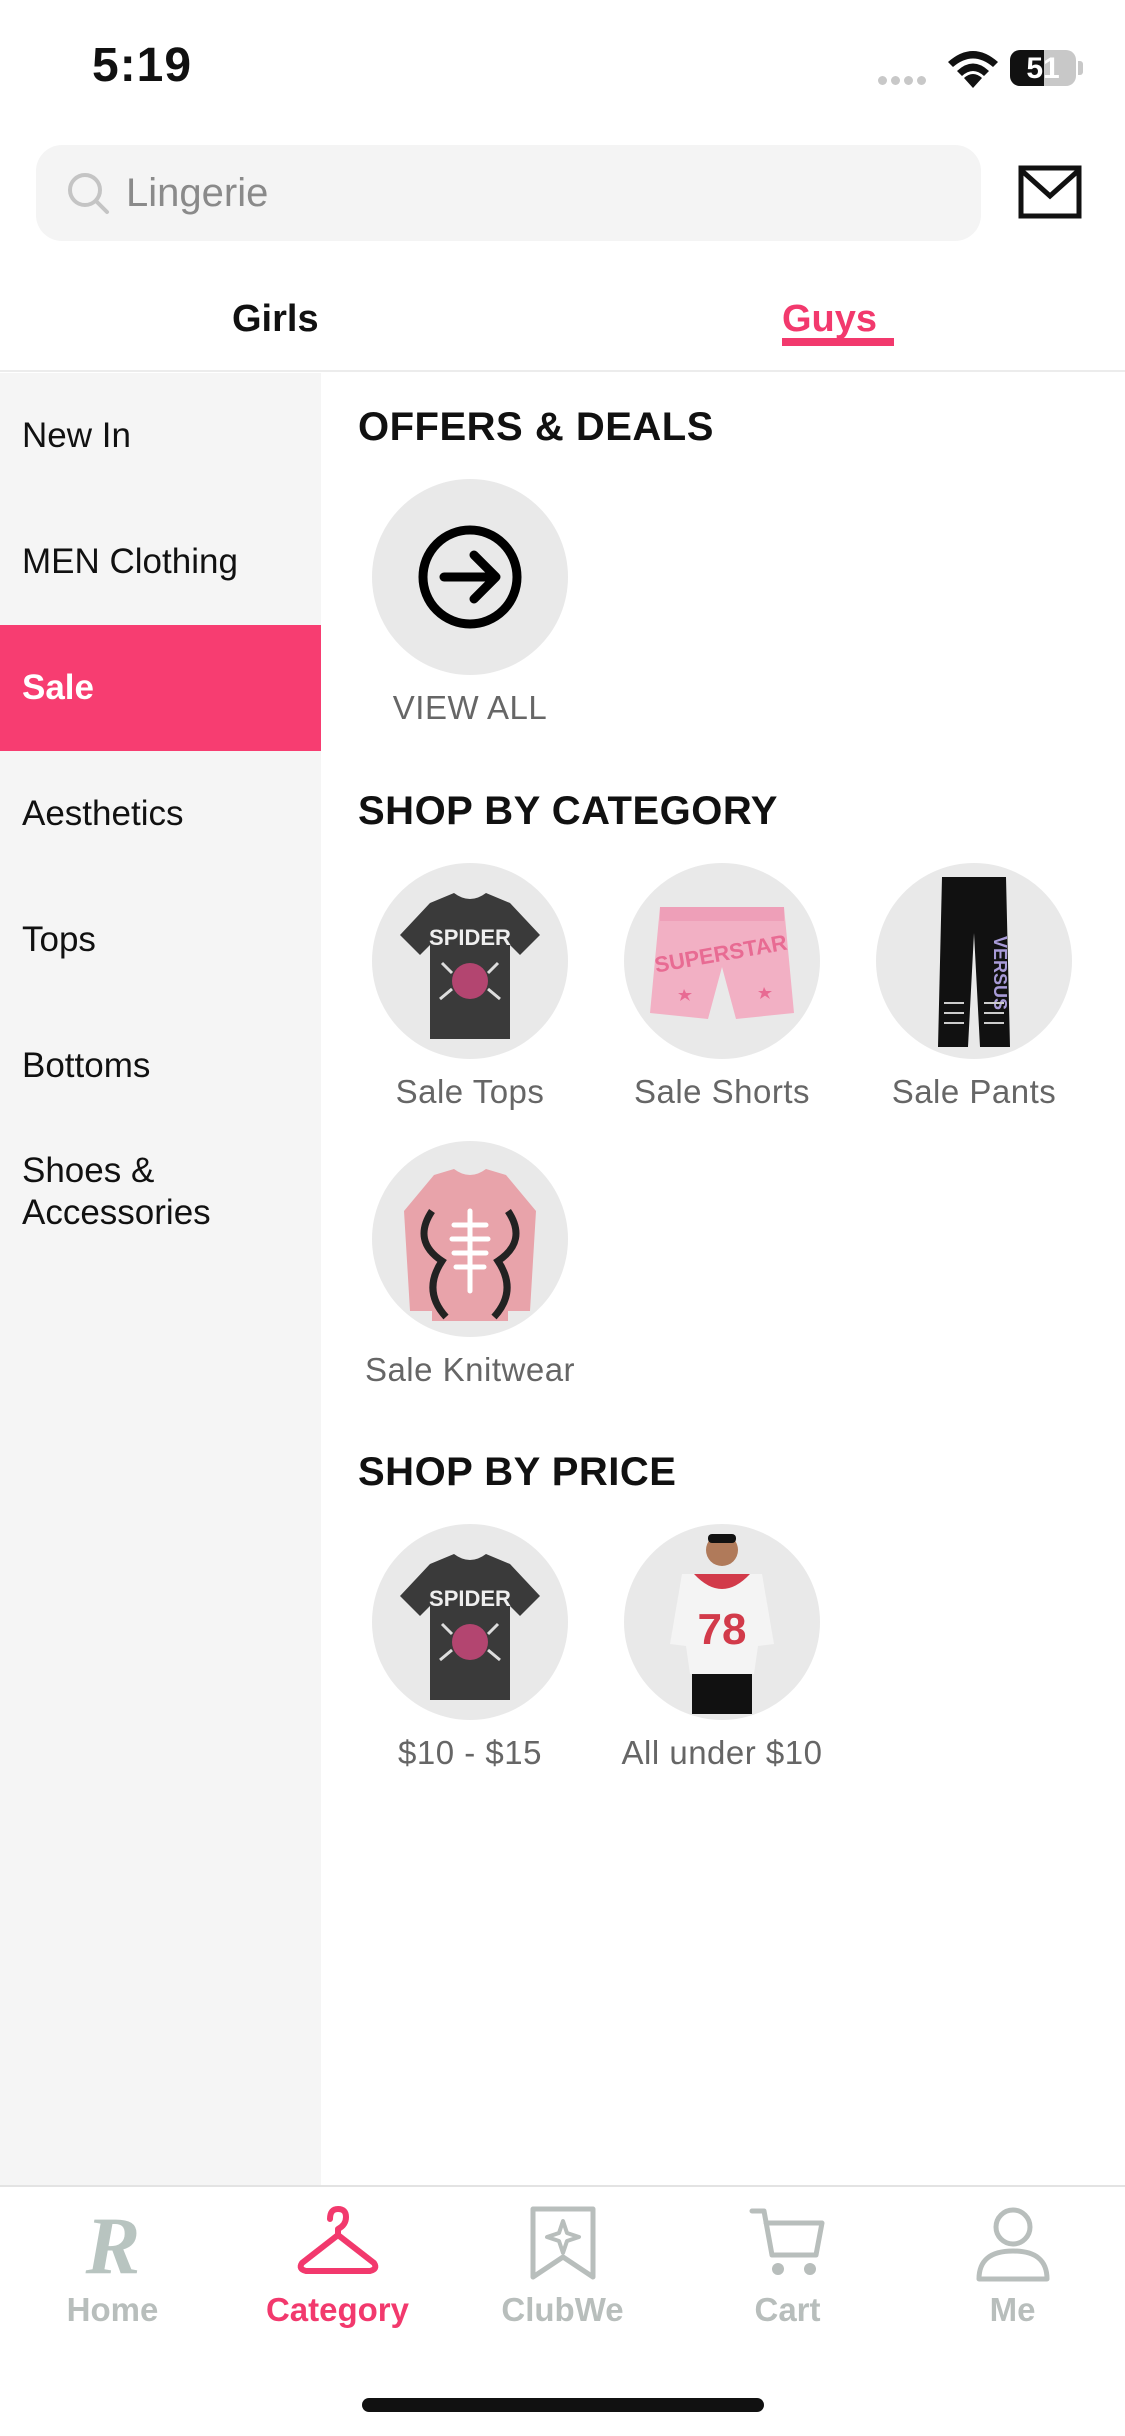 The width and height of the screenshot is (1125, 2436). What do you see at coordinates (517, 1472) in the screenshot?
I see `section-title-price: SHOP BY PRICE` at bounding box center [517, 1472].